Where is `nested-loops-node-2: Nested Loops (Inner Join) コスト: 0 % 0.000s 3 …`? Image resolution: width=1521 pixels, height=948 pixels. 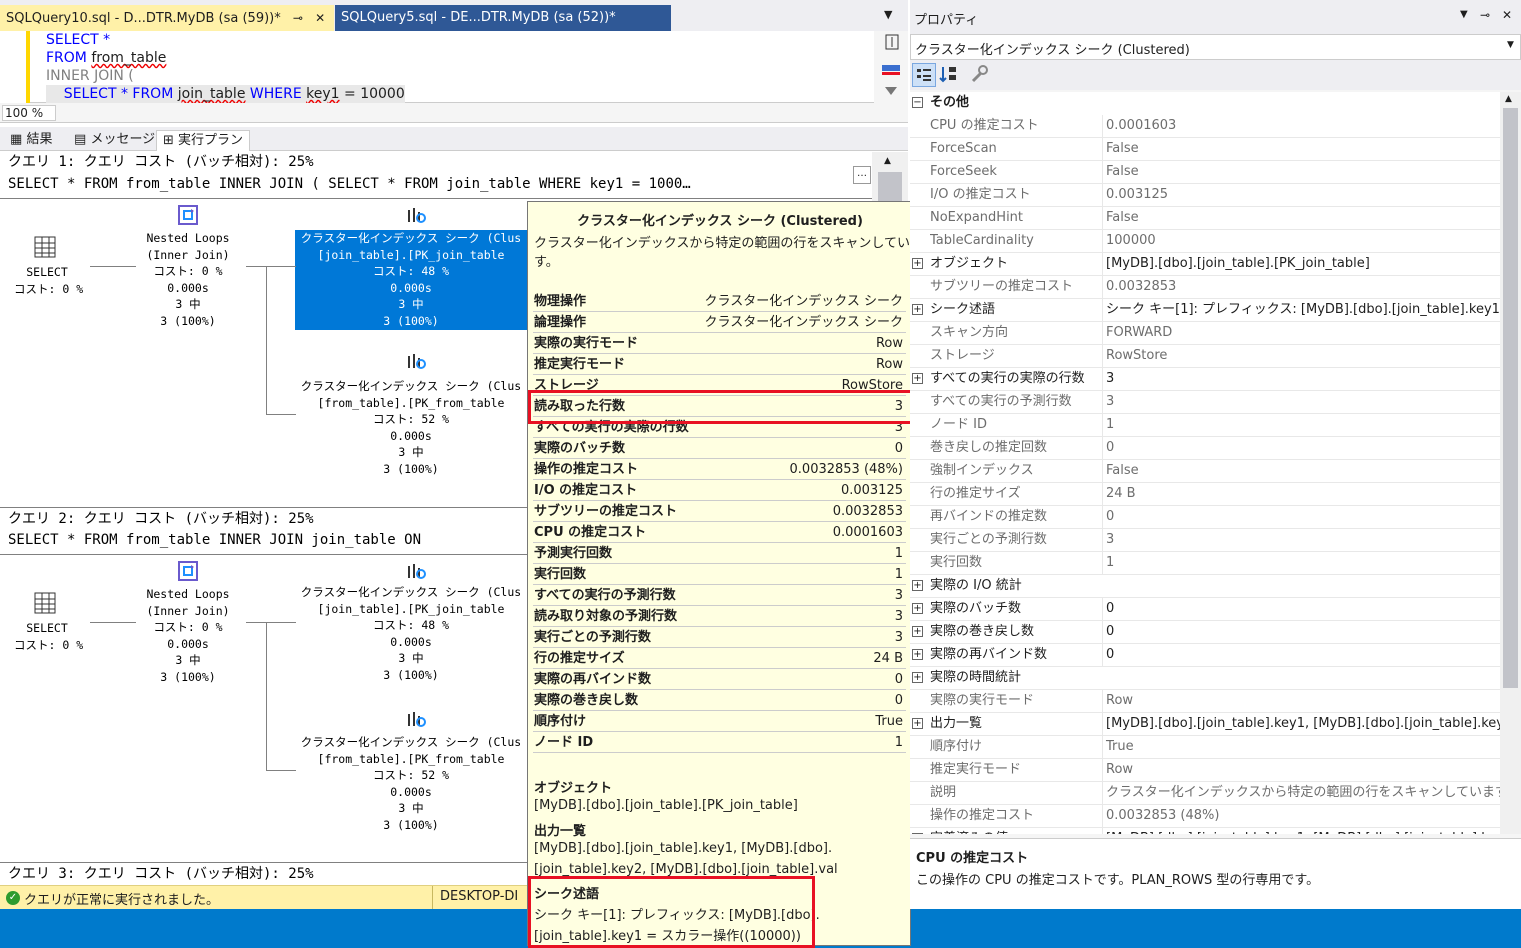
nested-loops-node-2: Nested Loops (Inner Join) コスト: 0 % 0.000s 3 … is located at coordinates (188, 635).